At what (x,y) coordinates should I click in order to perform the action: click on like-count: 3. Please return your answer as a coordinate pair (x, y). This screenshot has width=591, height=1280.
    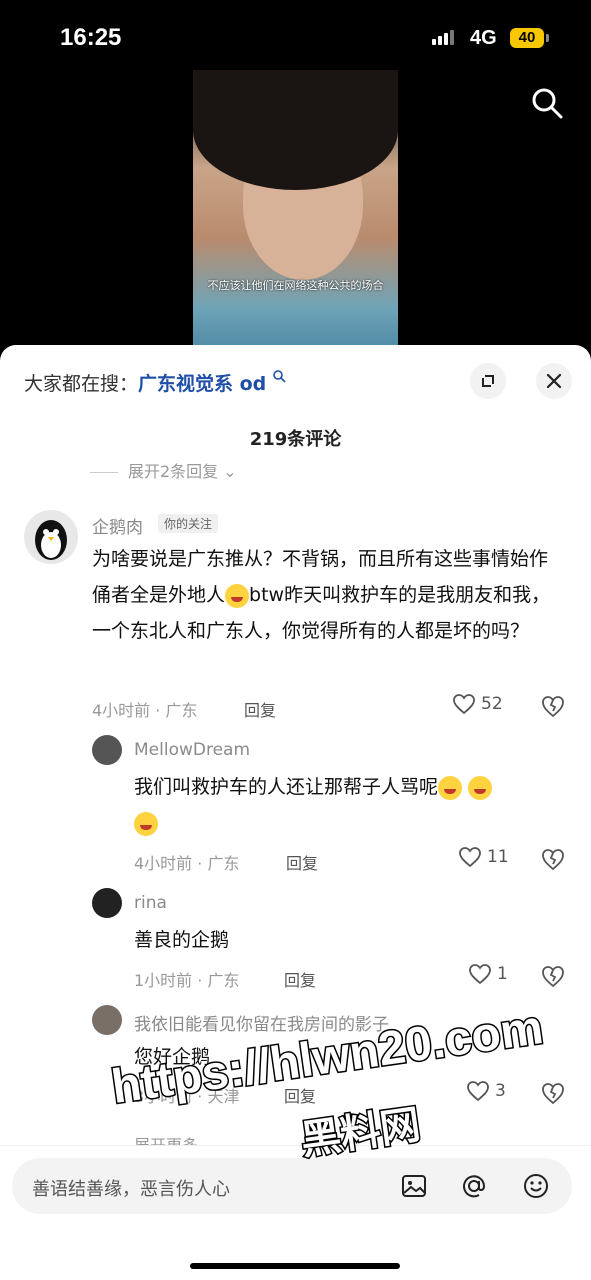
    Looking at the image, I should click on (500, 1091).